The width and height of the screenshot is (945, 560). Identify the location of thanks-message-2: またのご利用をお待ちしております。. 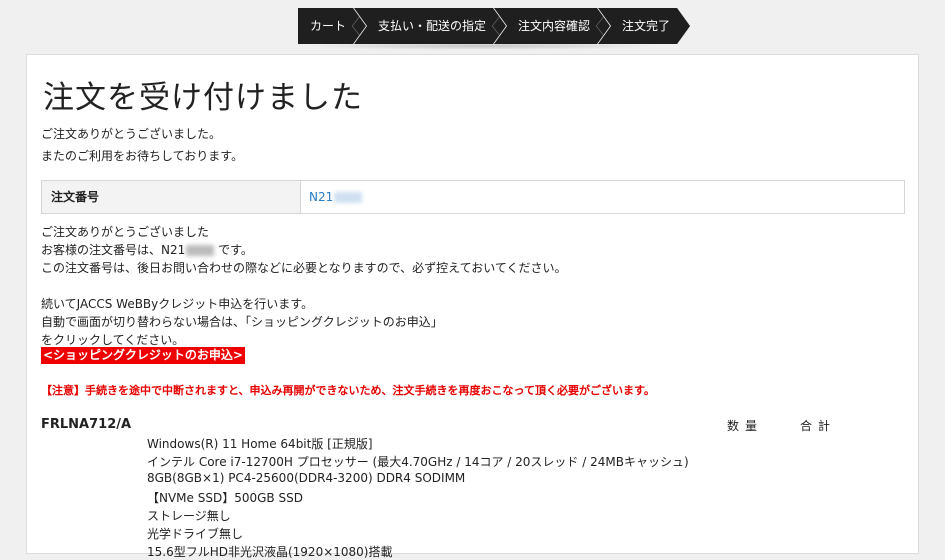
(142, 156).